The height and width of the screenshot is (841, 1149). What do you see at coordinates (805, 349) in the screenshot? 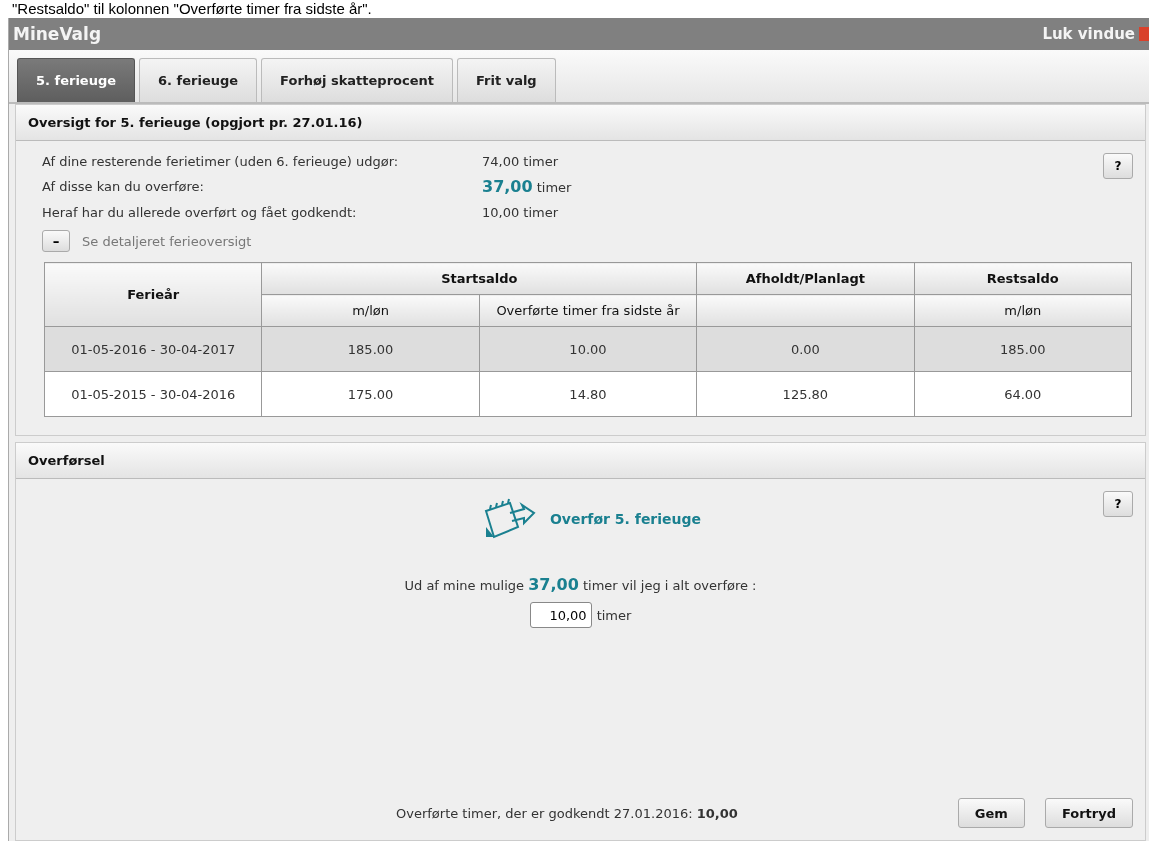
I see `table-cell: 0.00` at bounding box center [805, 349].